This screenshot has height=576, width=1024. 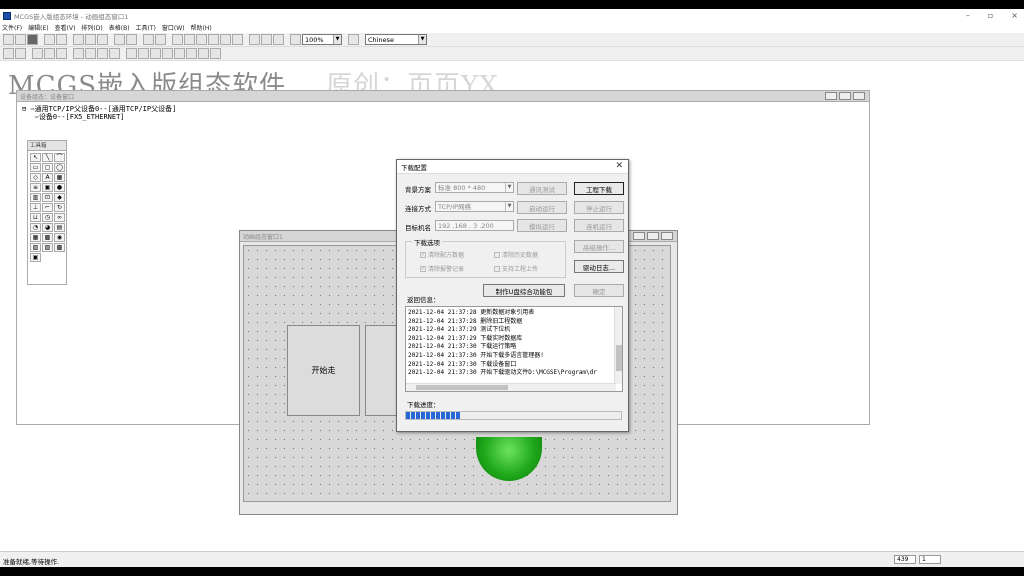 I want to click on rotate-icon: ↻, so click(x=59, y=207).